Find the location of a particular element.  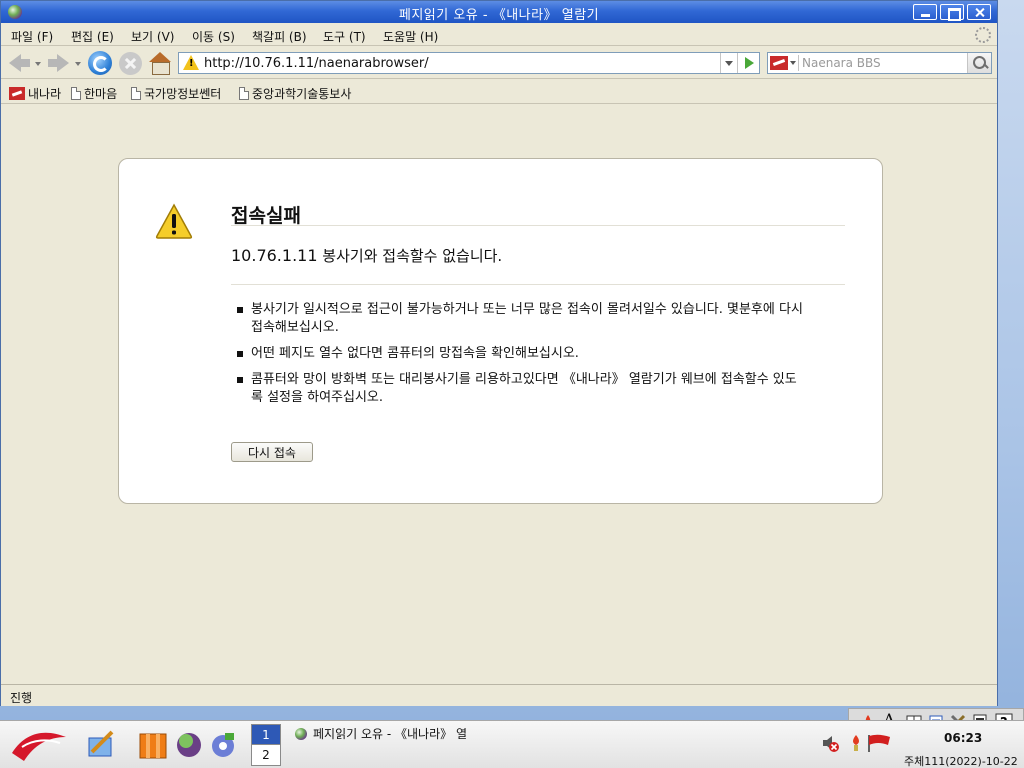

stop-icon is located at coordinates (130, 63).